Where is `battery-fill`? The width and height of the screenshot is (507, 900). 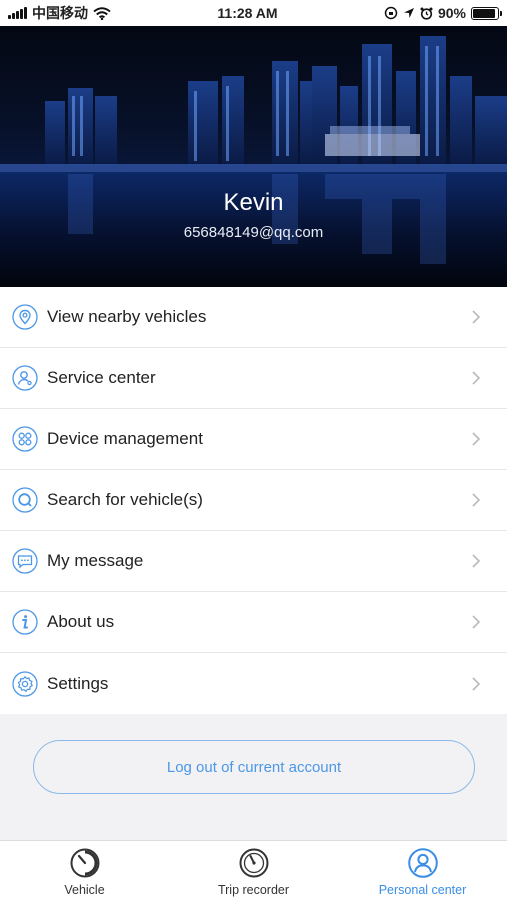
battery-fill is located at coordinates (484, 13).